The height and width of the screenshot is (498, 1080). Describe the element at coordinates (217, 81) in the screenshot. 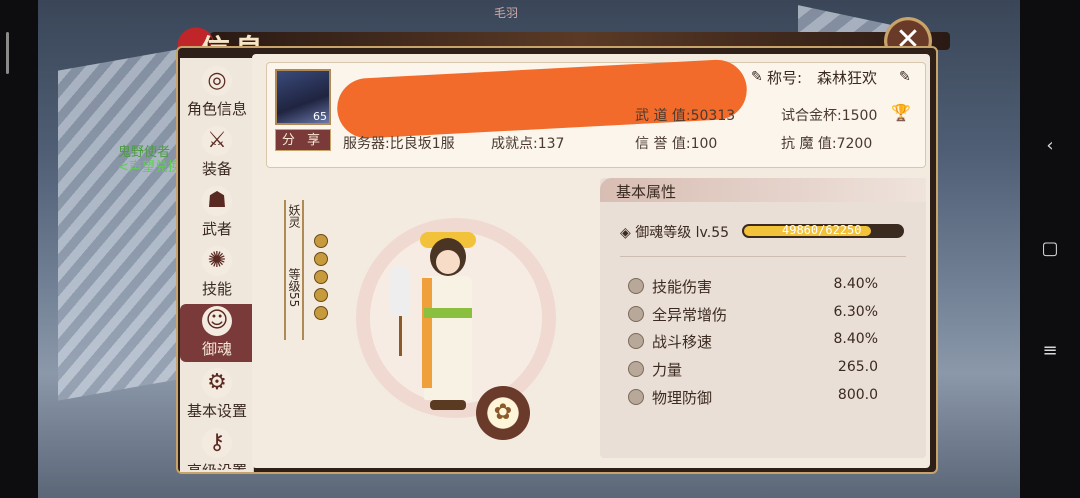

I see `character-info-icon: ◎` at that location.